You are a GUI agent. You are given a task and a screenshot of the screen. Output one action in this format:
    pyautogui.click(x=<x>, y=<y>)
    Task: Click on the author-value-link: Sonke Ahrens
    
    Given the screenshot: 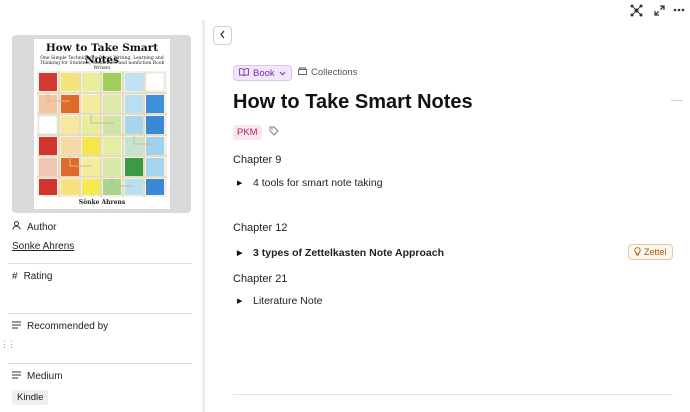 What is the action you would take?
    pyautogui.click(x=43, y=246)
    